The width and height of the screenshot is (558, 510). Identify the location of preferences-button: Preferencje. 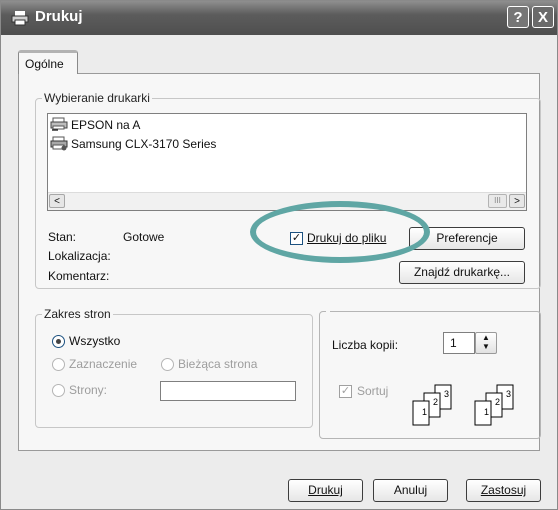
(467, 238).